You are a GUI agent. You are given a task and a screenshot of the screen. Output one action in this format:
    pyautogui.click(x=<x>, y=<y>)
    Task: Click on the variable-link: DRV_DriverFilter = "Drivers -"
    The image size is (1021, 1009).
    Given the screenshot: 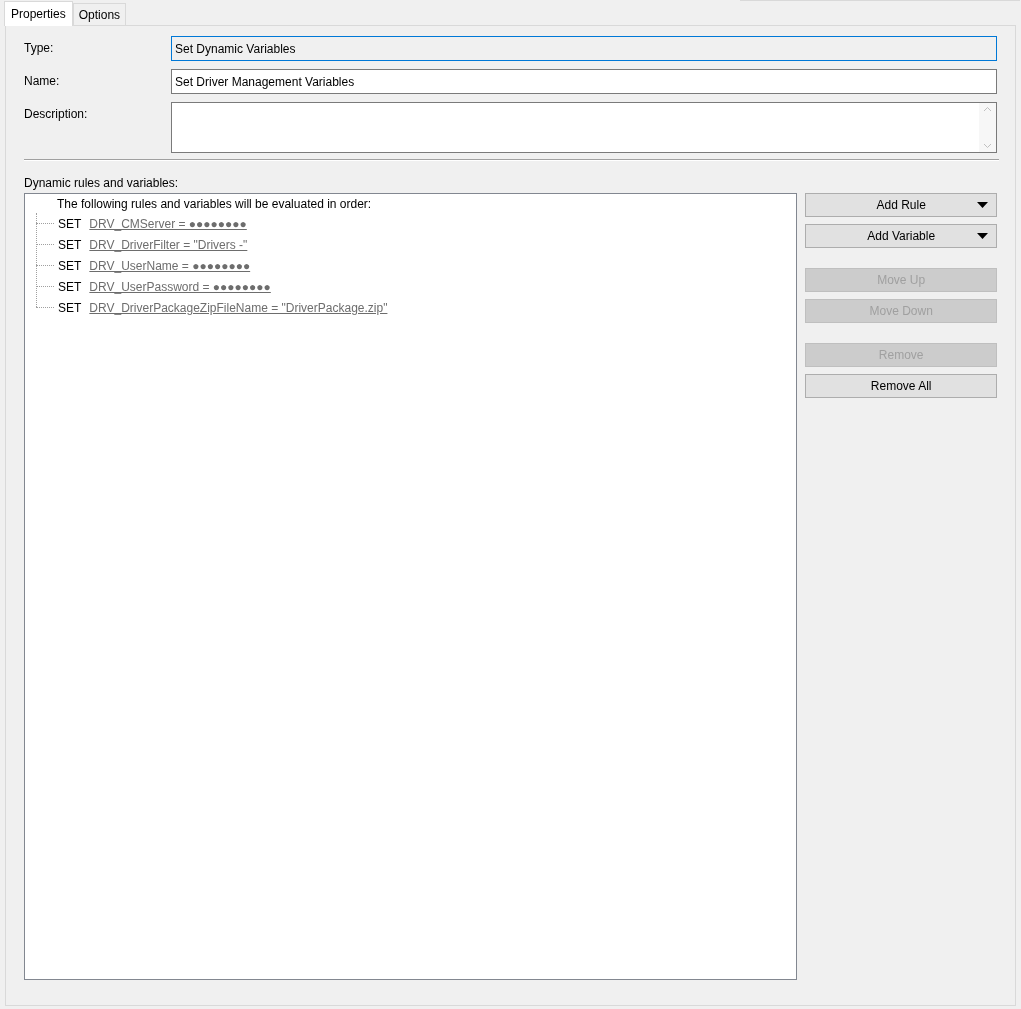 What is the action you would take?
    pyautogui.click(x=168, y=244)
    